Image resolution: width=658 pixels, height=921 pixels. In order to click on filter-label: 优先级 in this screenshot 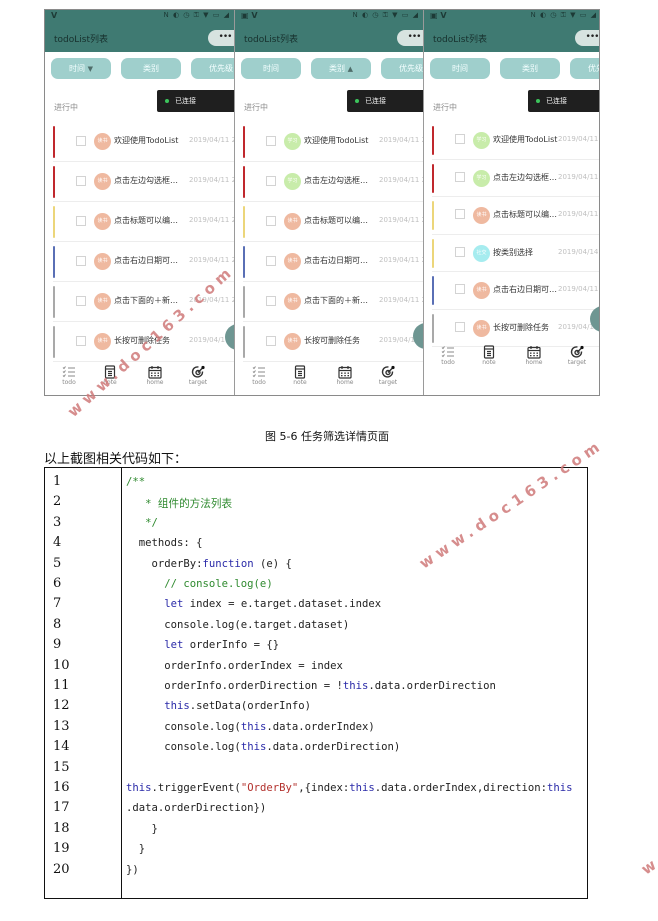, I will do `click(411, 68)`.